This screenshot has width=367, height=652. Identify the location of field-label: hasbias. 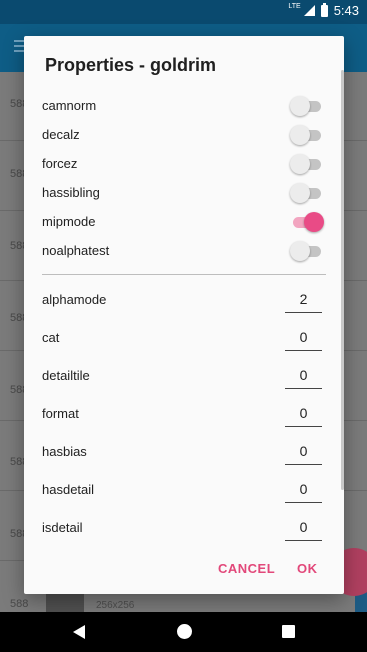
(64, 451).